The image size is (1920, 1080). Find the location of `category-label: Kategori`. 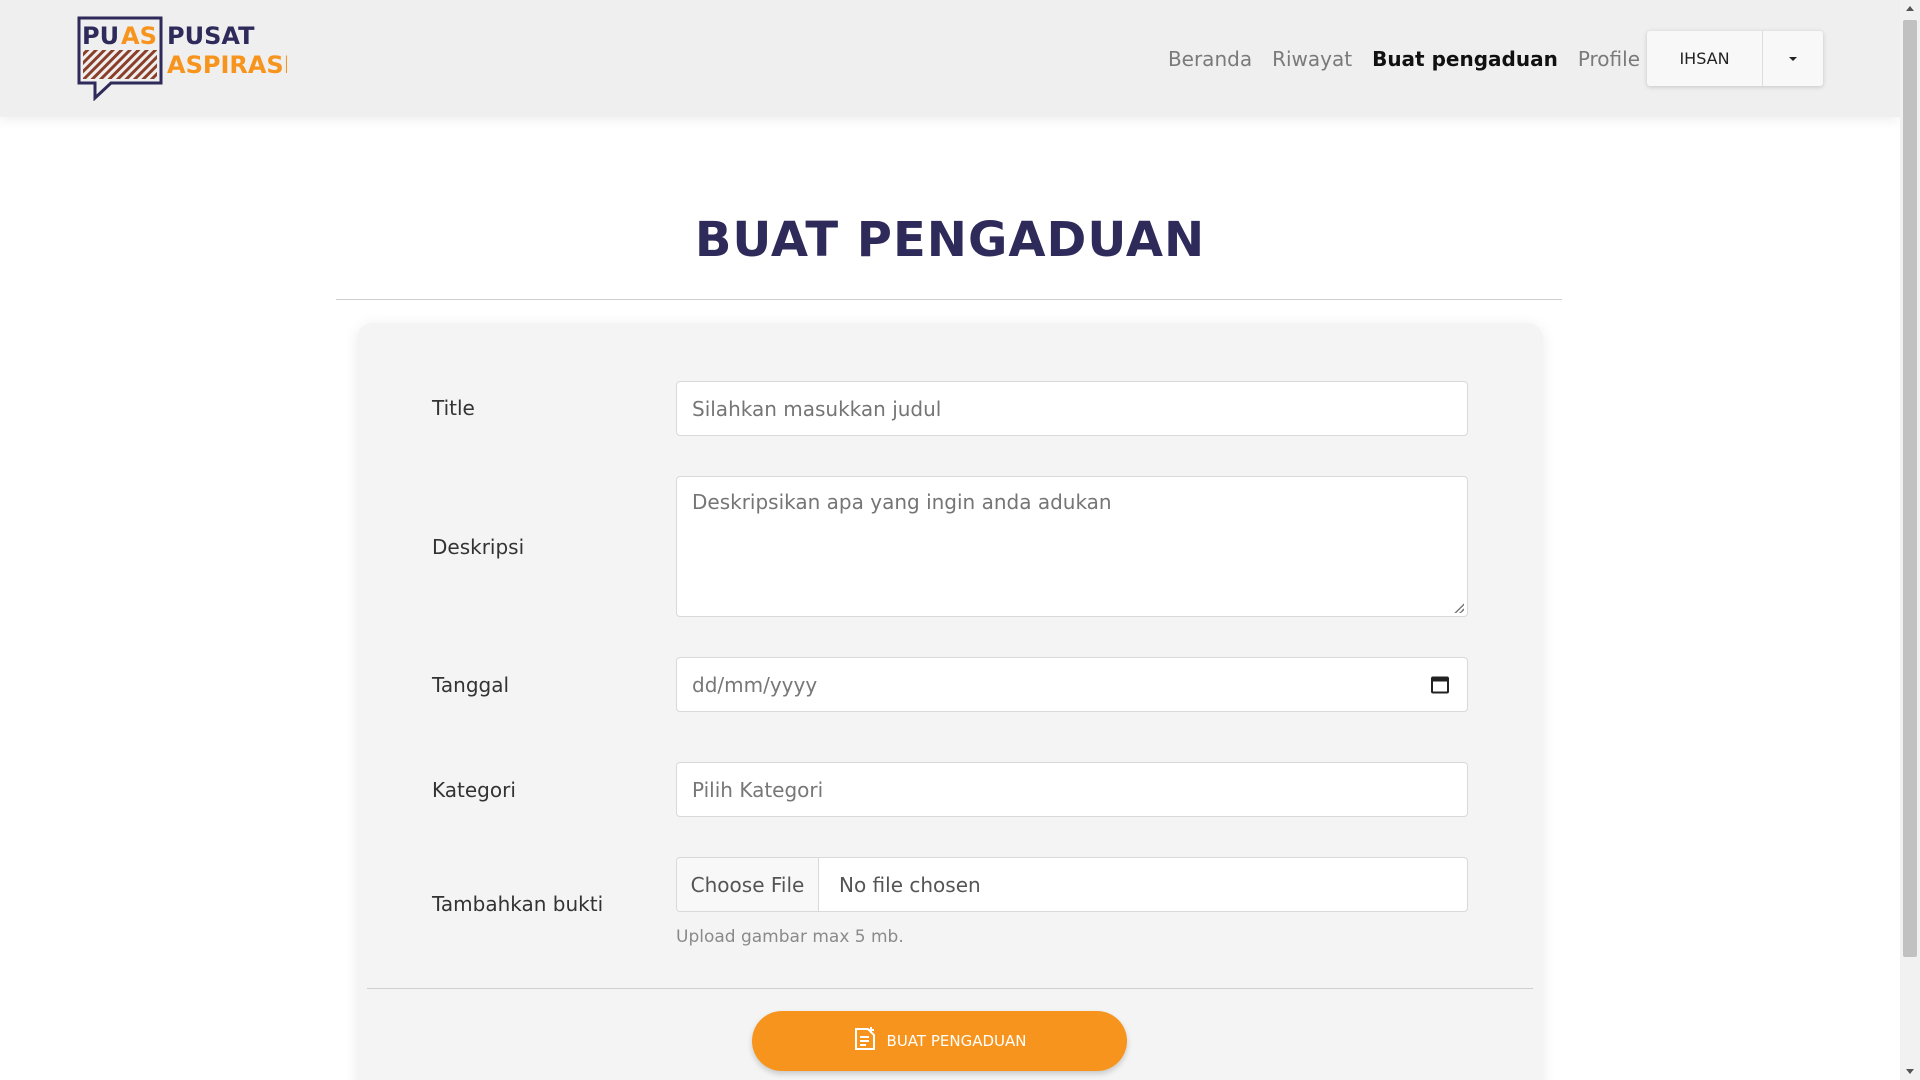

category-label: Kategori is located at coordinates (474, 790).